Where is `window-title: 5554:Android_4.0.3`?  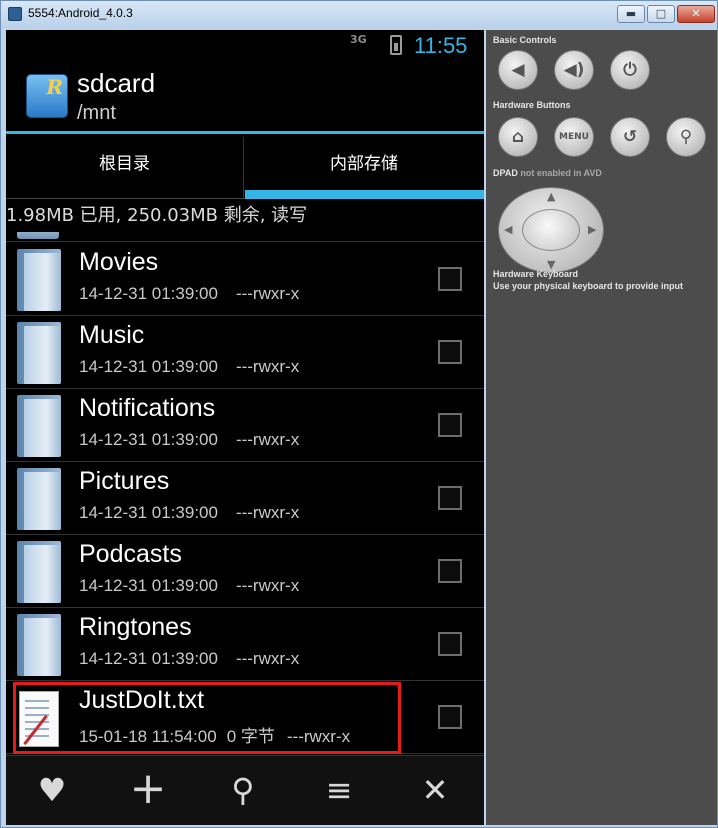 window-title: 5554:Android_4.0.3 is located at coordinates (80, 13).